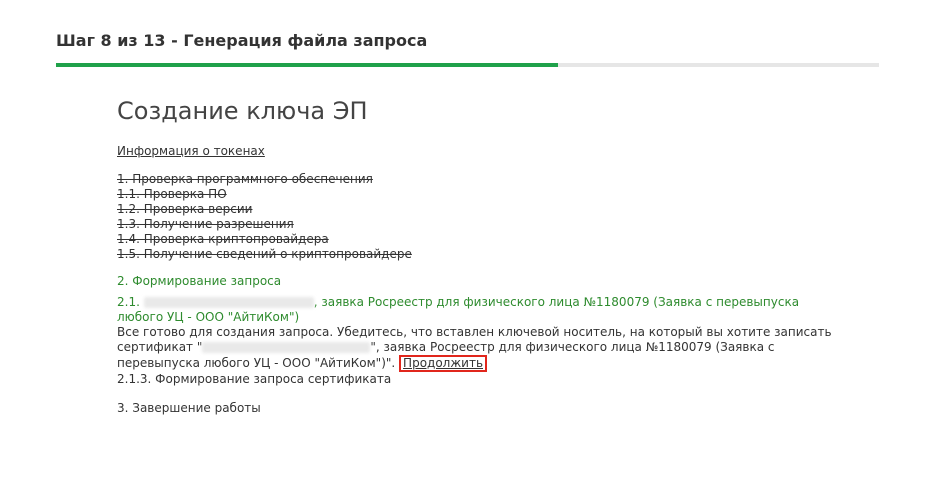  Describe the element at coordinates (185, 209) in the screenshot. I see `step-item-version-check: 1.2. Проверка версии` at that location.